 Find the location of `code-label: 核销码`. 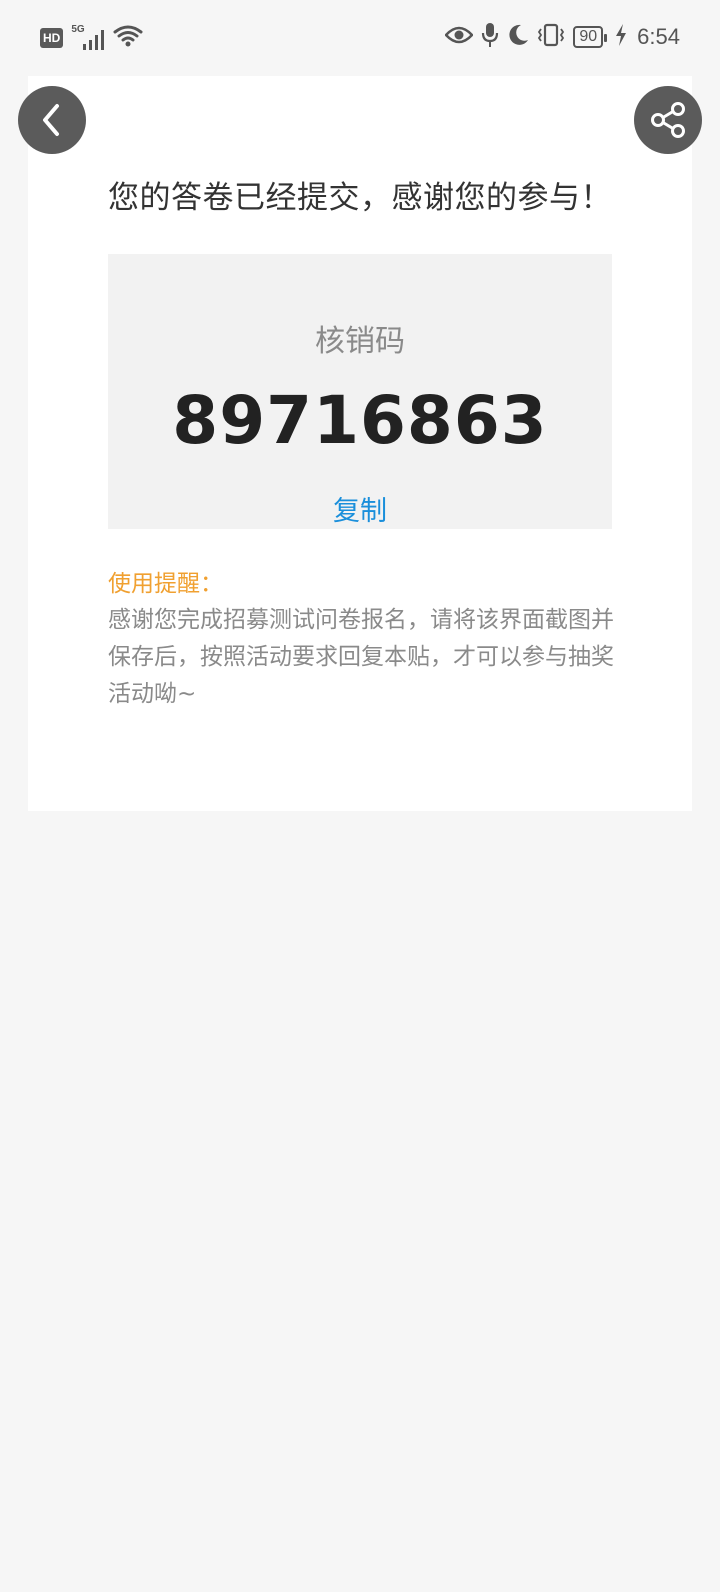

code-label: 核销码 is located at coordinates (360, 341).